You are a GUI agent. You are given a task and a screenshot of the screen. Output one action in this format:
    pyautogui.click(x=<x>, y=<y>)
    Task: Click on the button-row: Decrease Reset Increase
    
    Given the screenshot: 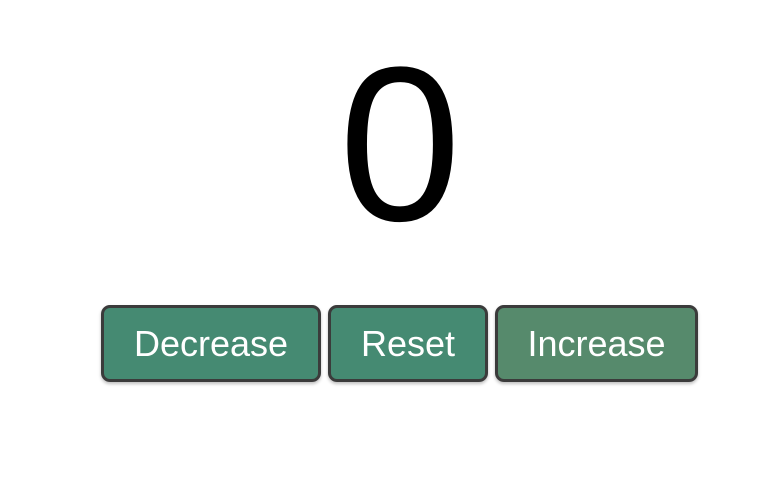 What is the action you would take?
    pyautogui.click(x=399, y=343)
    